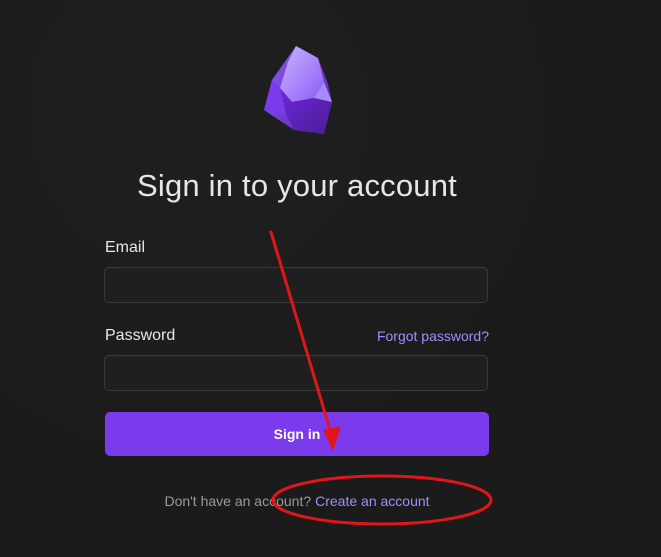 This screenshot has height=557, width=661. What do you see at coordinates (302, 336) in the screenshot?
I see `annotation-arrow-line` at bounding box center [302, 336].